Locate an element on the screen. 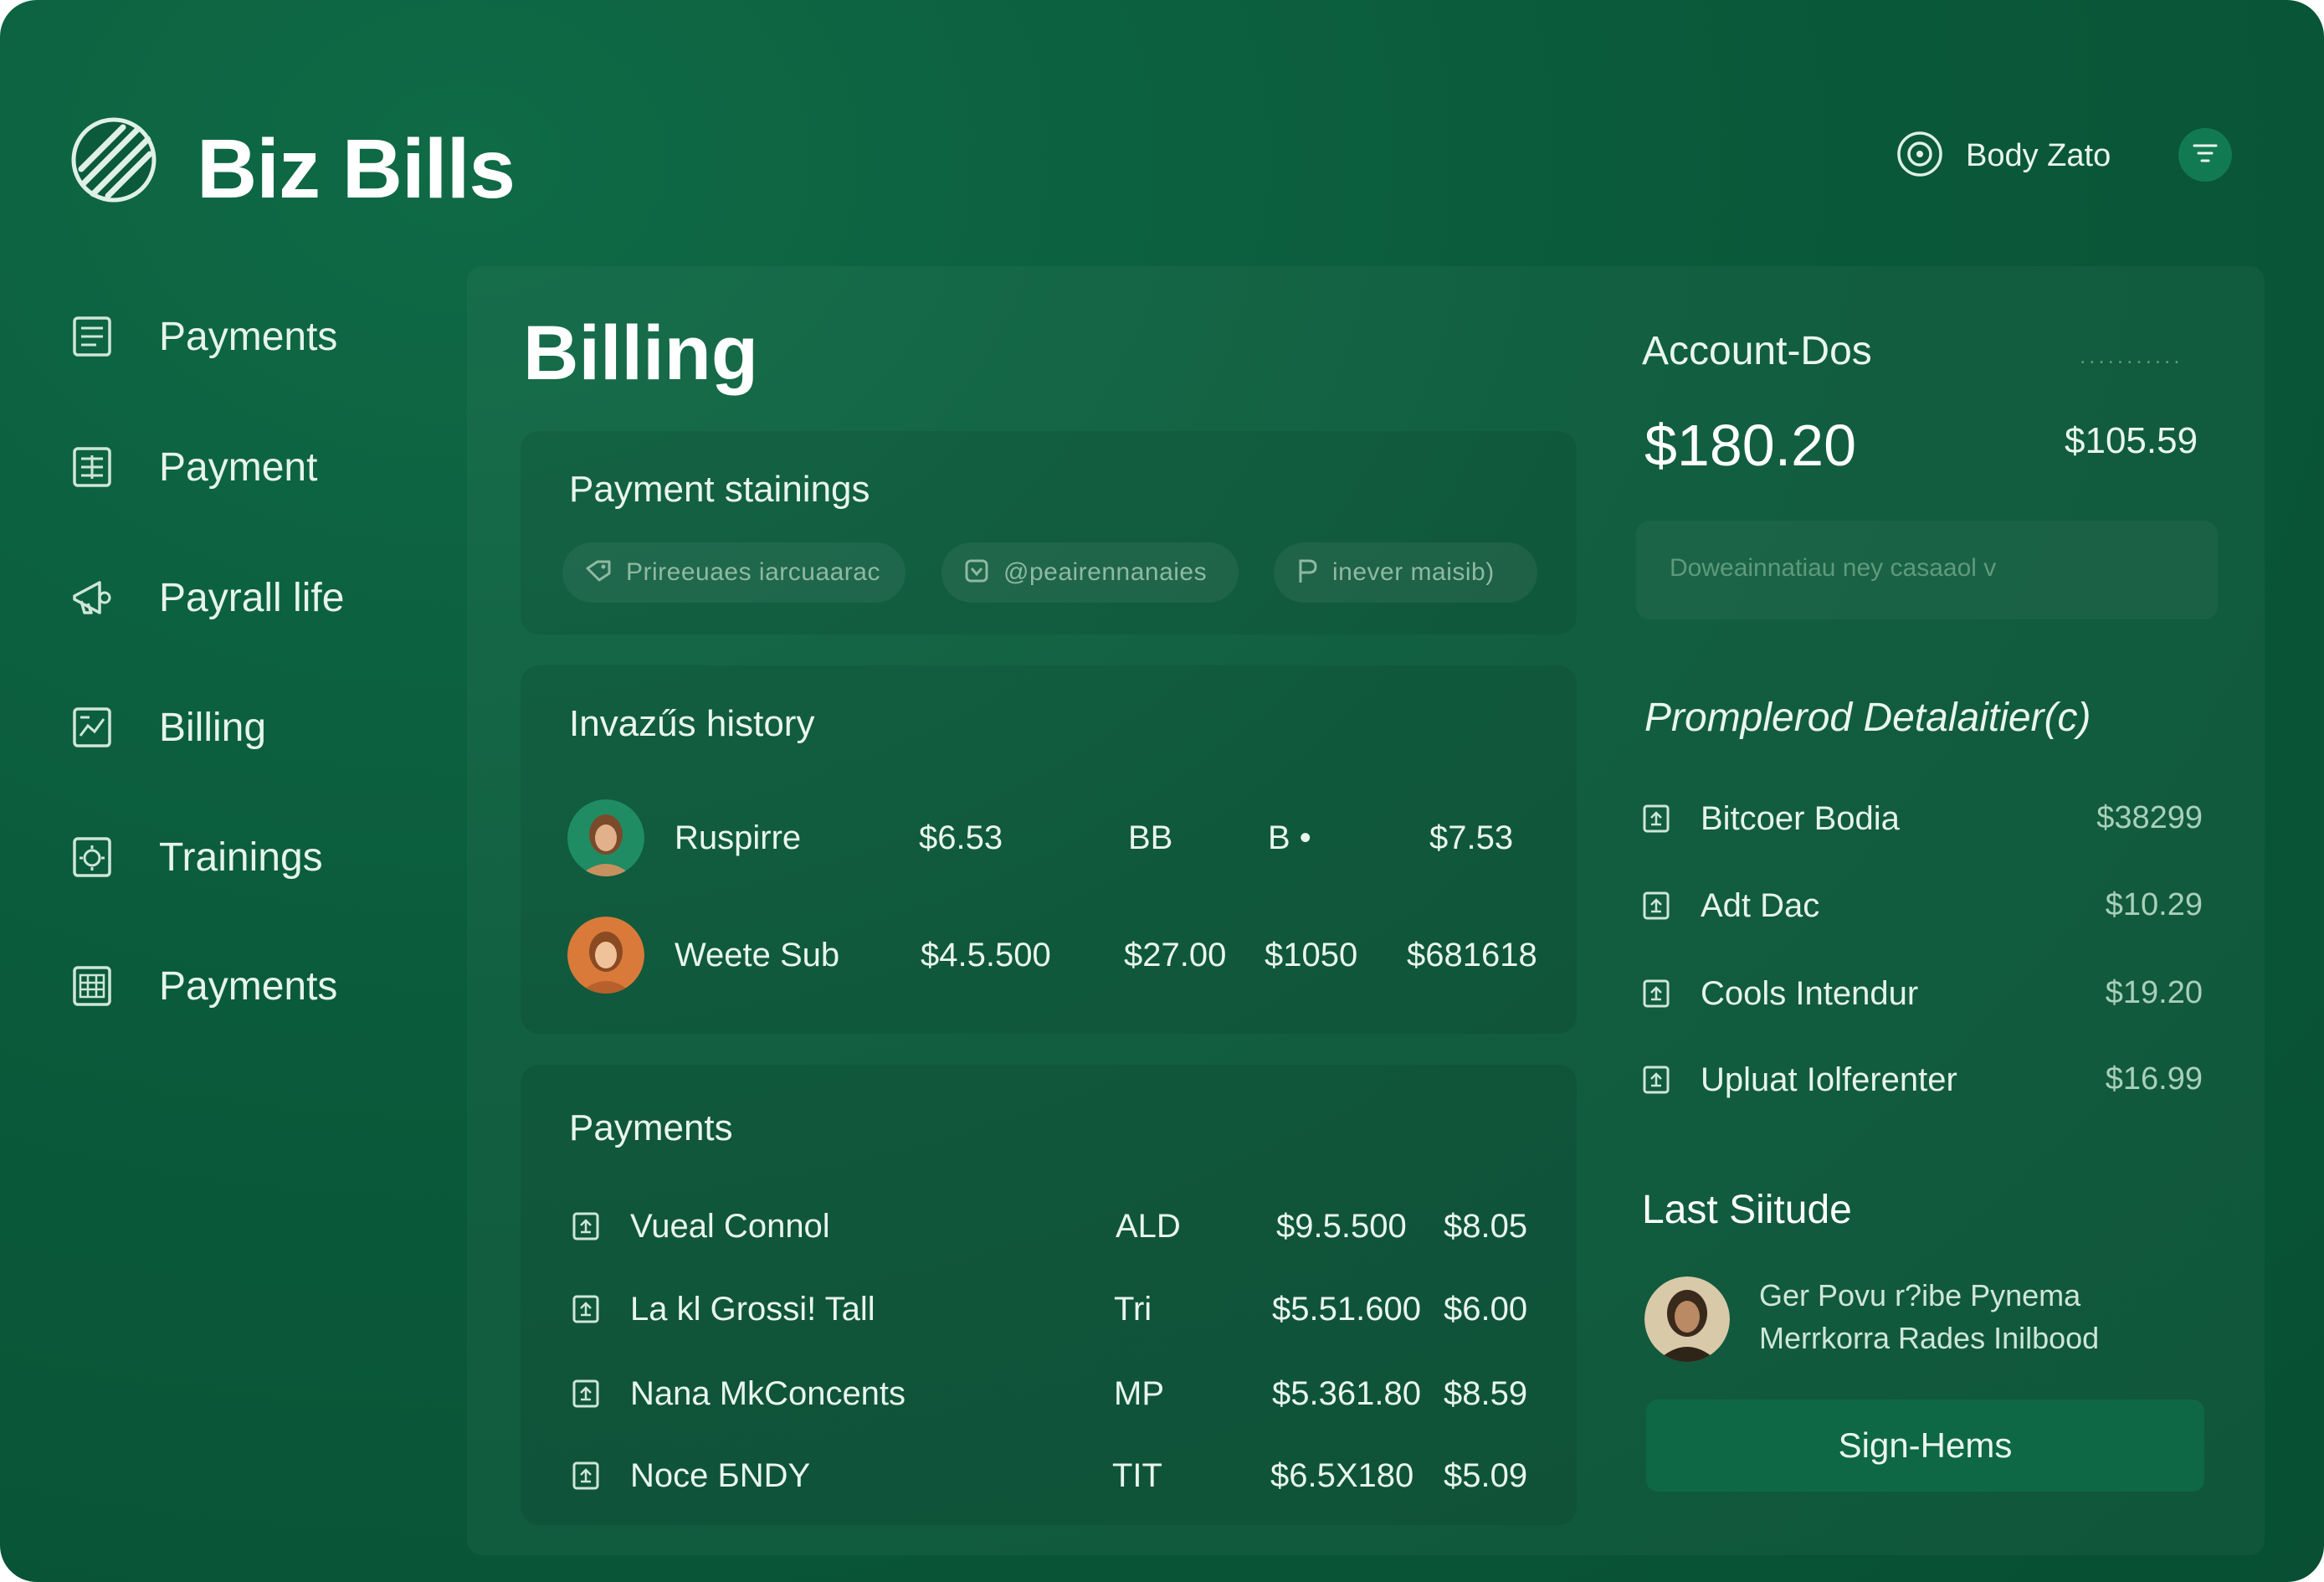  sidebar-item-payments: Payments is located at coordinates (242, 336).